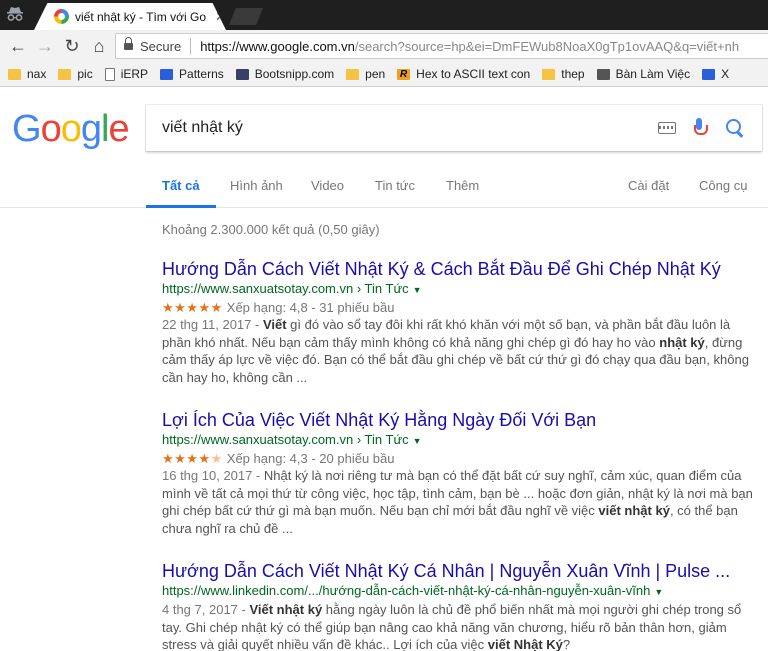 The image size is (768, 651). What do you see at coordinates (242, 74) in the screenshot?
I see `bootsnipp-icon` at bounding box center [242, 74].